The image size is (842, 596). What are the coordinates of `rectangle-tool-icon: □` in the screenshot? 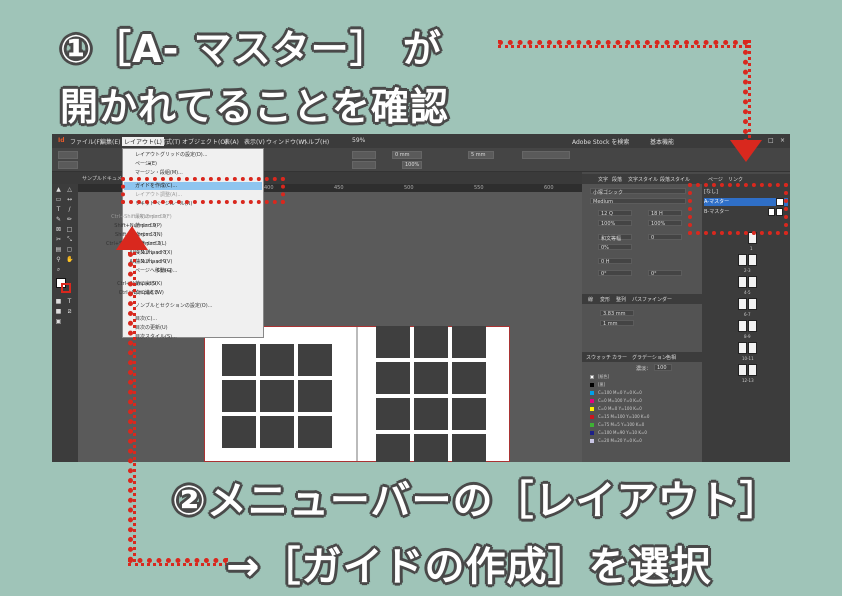 It's located at (69, 229).